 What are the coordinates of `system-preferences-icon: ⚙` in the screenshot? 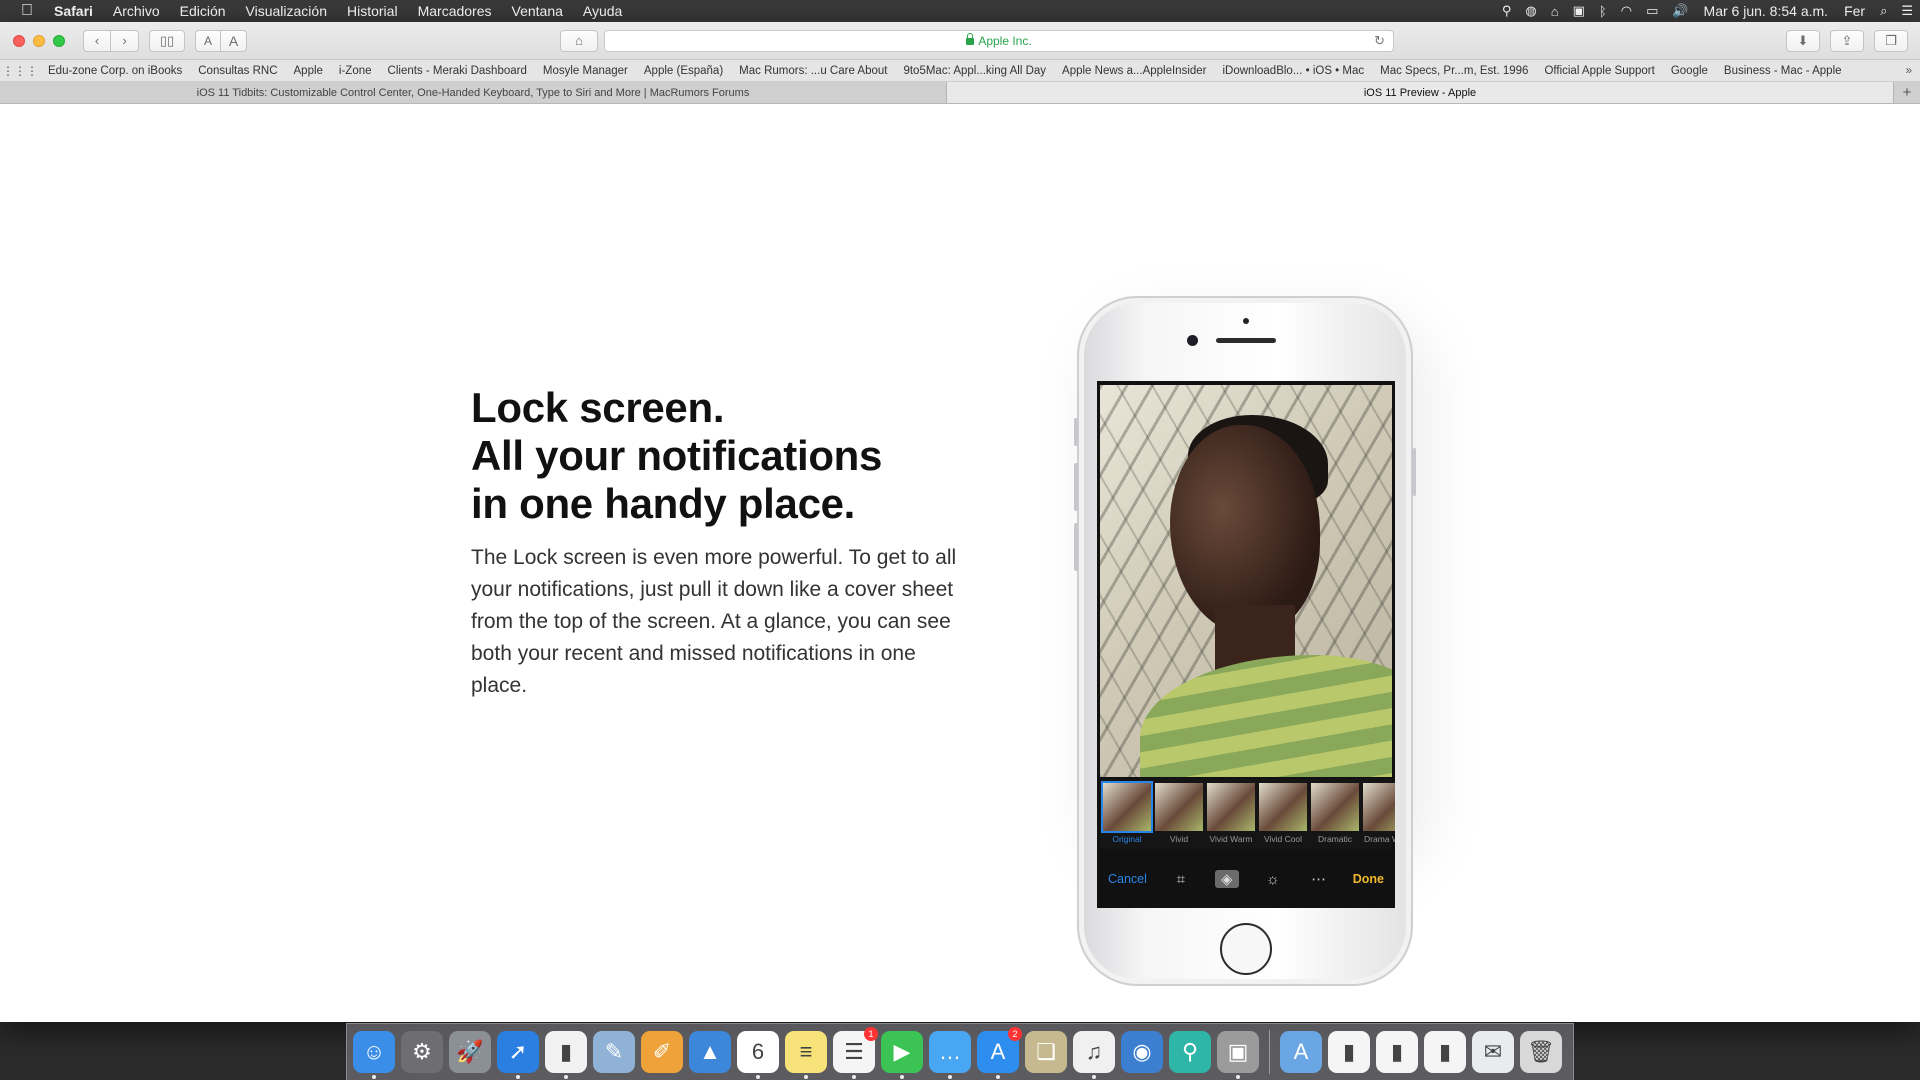 It's located at (422, 1052).